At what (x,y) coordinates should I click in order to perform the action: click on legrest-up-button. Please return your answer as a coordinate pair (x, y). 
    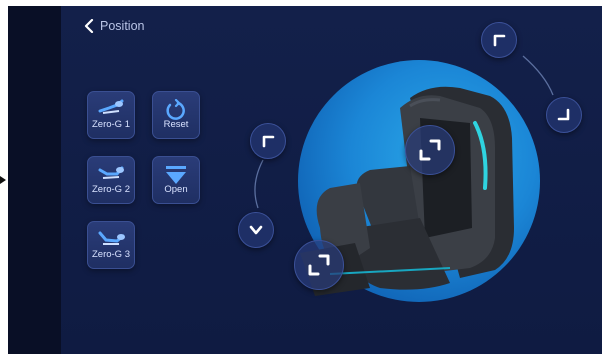
    Looking at the image, I should click on (268, 141).